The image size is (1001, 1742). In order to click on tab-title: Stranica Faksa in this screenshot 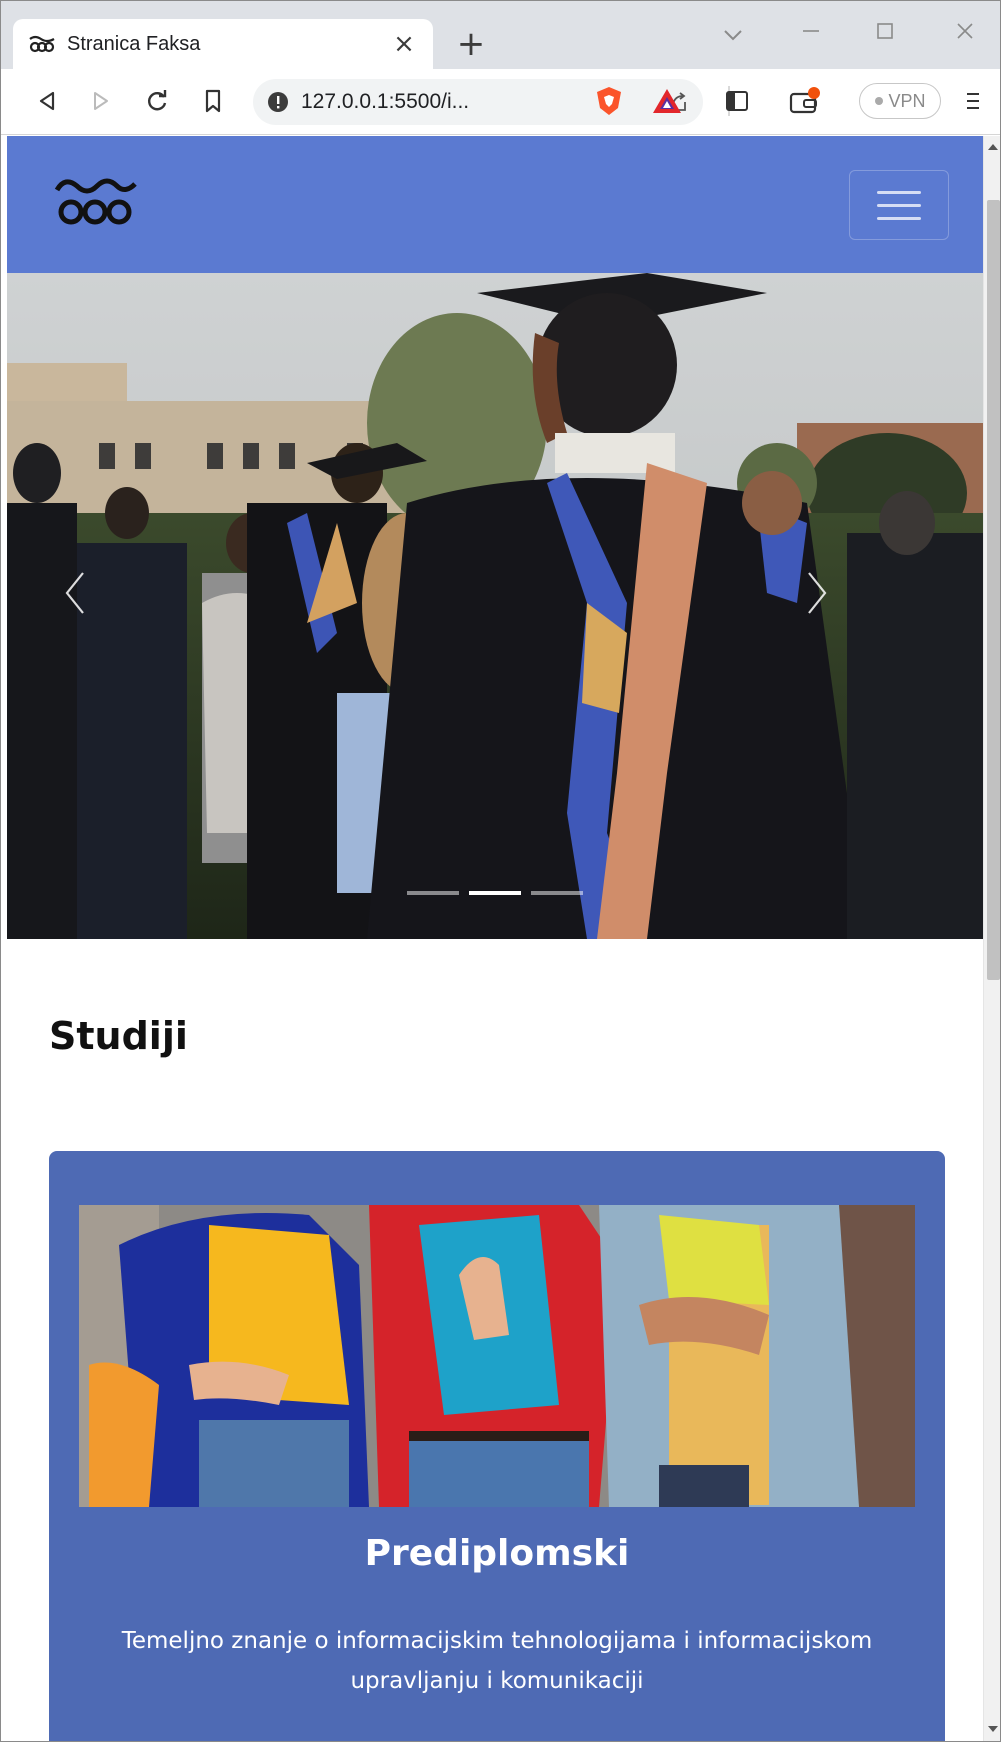, I will do `click(134, 43)`.